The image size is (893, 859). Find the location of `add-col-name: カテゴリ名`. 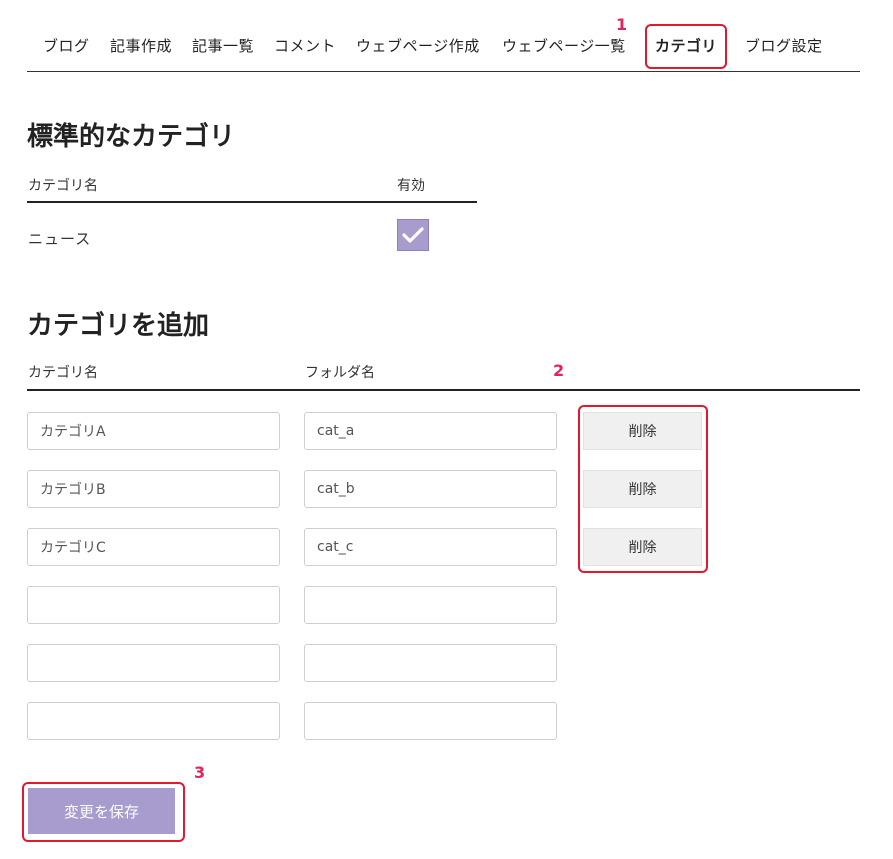

add-col-name: カテゴリ名 is located at coordinates (63, 373).